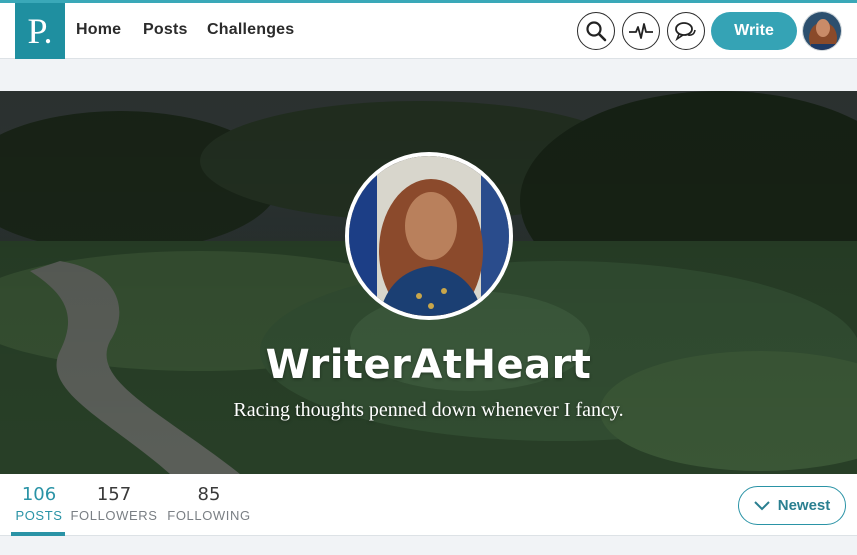  What do you see at coordinates (165, 30) in the screenshot?
I see `nav-posts-link: Posts` at bounding box center [165, 30].